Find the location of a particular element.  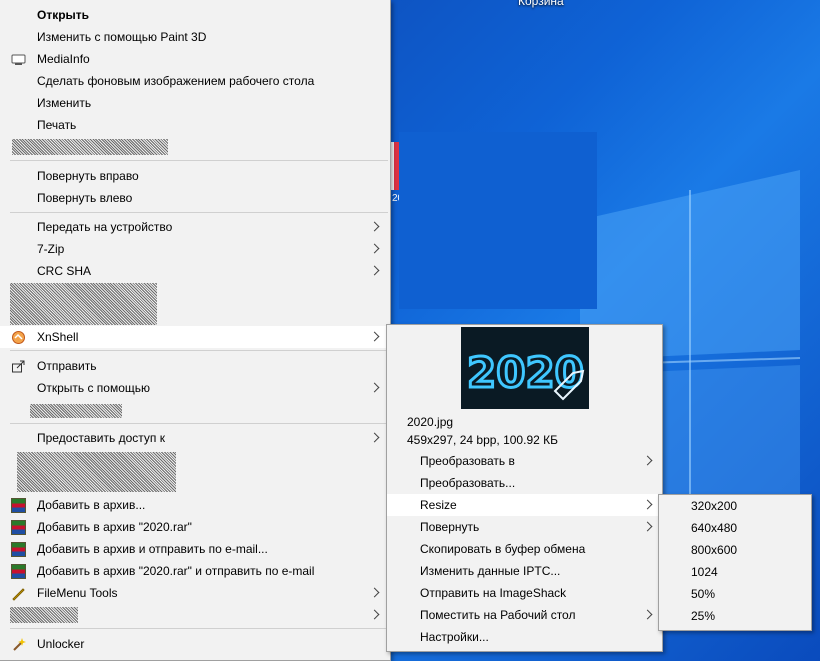

xn-convert-to: Преобразовать в is located at coordinates (524, 461).